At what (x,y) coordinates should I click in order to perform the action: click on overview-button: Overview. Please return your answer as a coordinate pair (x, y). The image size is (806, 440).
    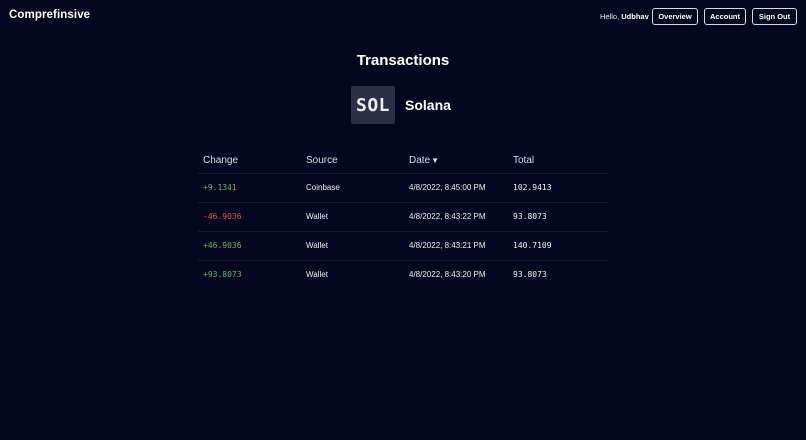
    Looking at the image, I should click on (675, 16).